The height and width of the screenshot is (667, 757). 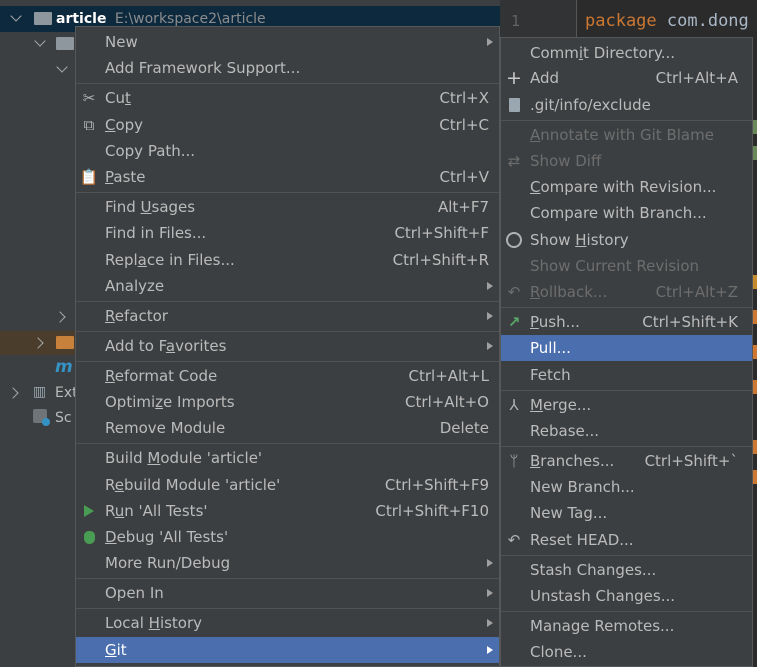 I want to click on submenu-arrow-icon, so click(x=490, y=346).